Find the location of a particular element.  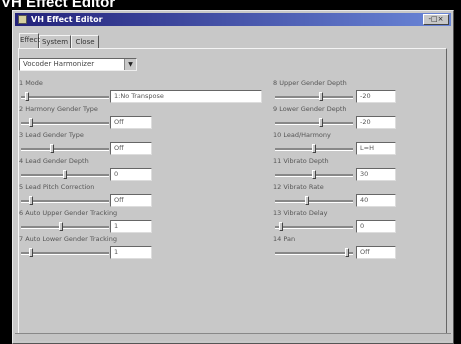

param-label: 8 Upper Gender Depth is located at coordinates (310, 83).